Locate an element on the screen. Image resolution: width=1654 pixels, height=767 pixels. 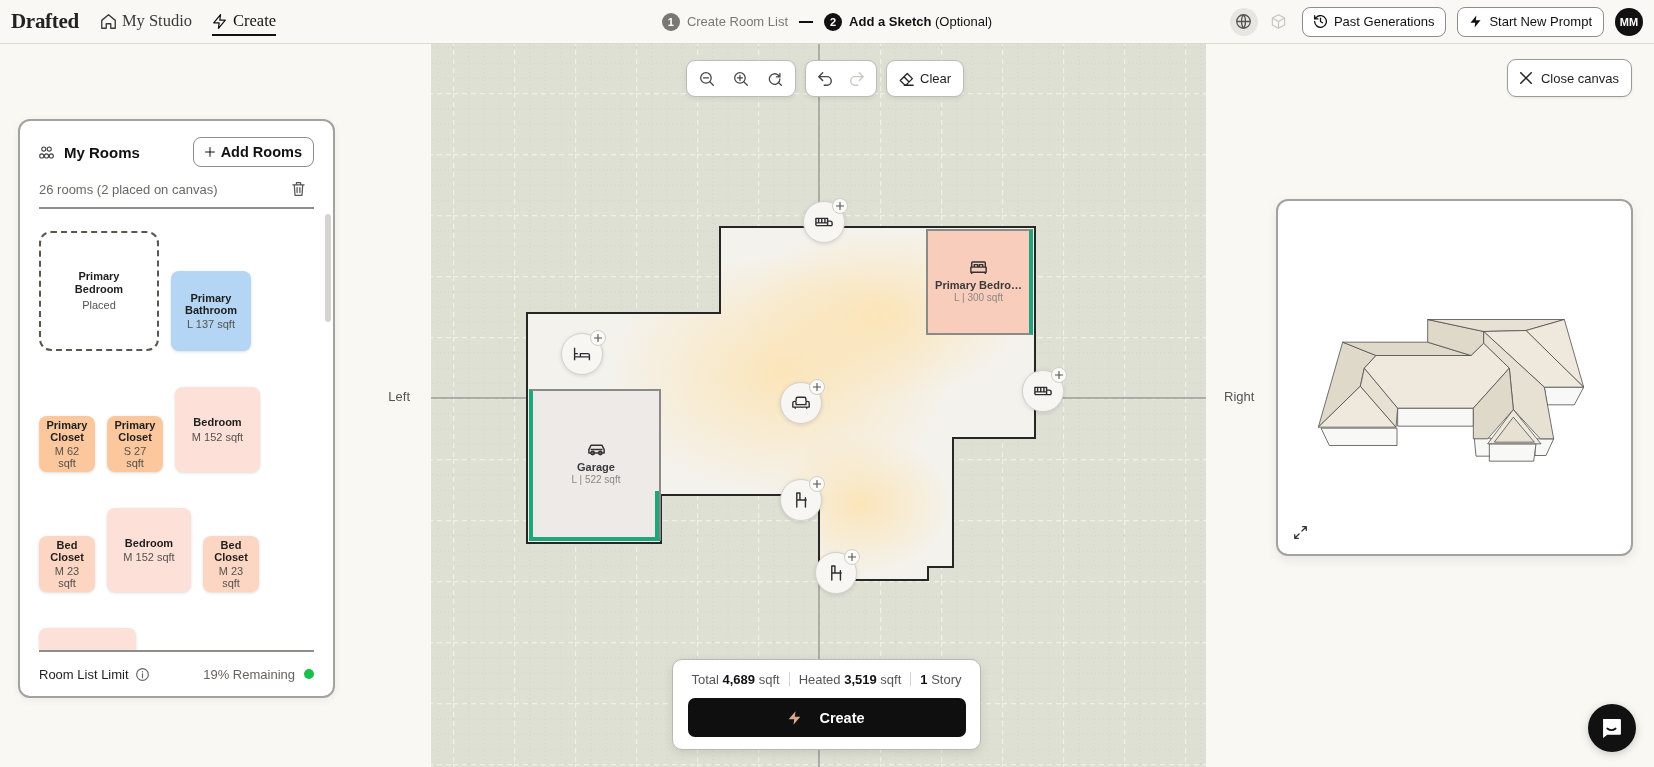
room-block: Primary Bedro… L | 300 sqft is located at coordinates (979, 282).